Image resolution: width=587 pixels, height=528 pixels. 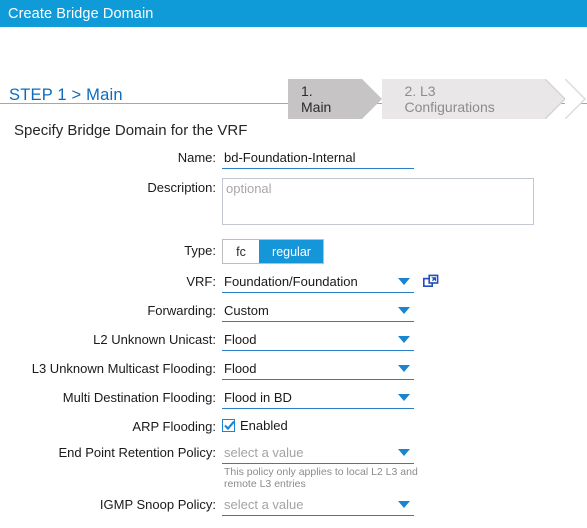 I want to click on step-chevron-arrow-1-icon, so click(x=372, y=99).